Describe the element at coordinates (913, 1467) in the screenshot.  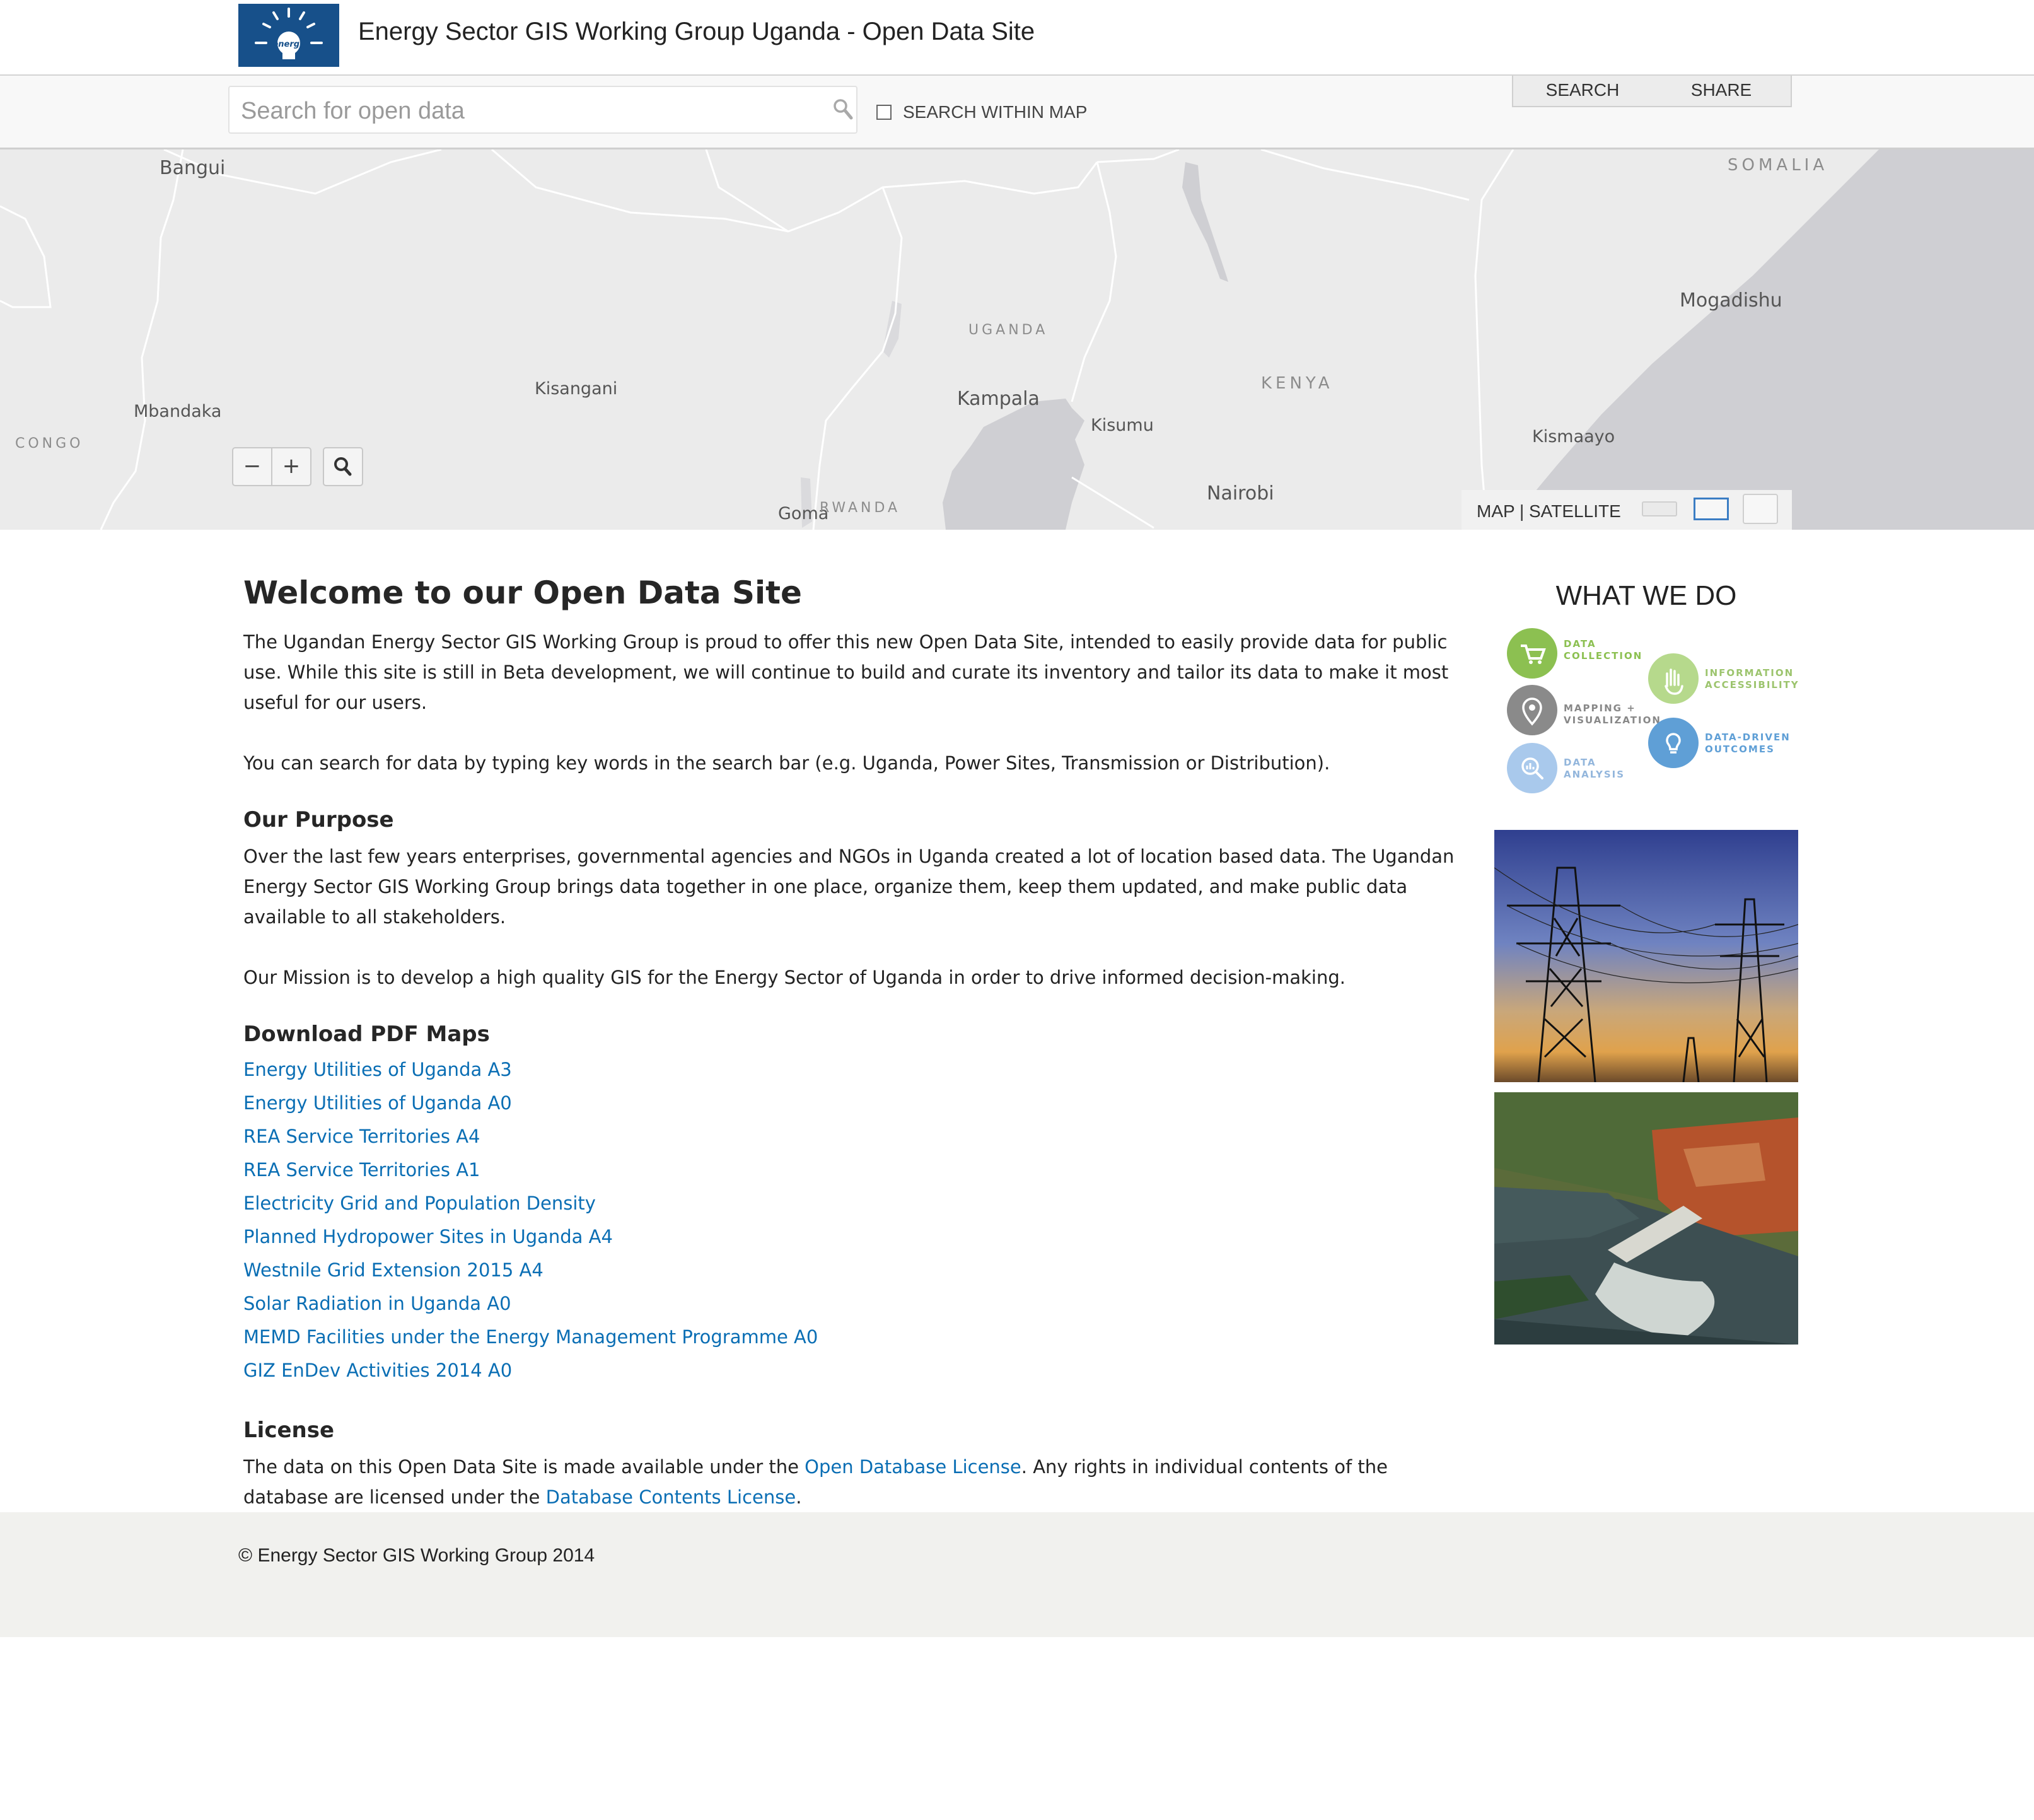
I see `open-database-license-link: Open Database License` at that location.